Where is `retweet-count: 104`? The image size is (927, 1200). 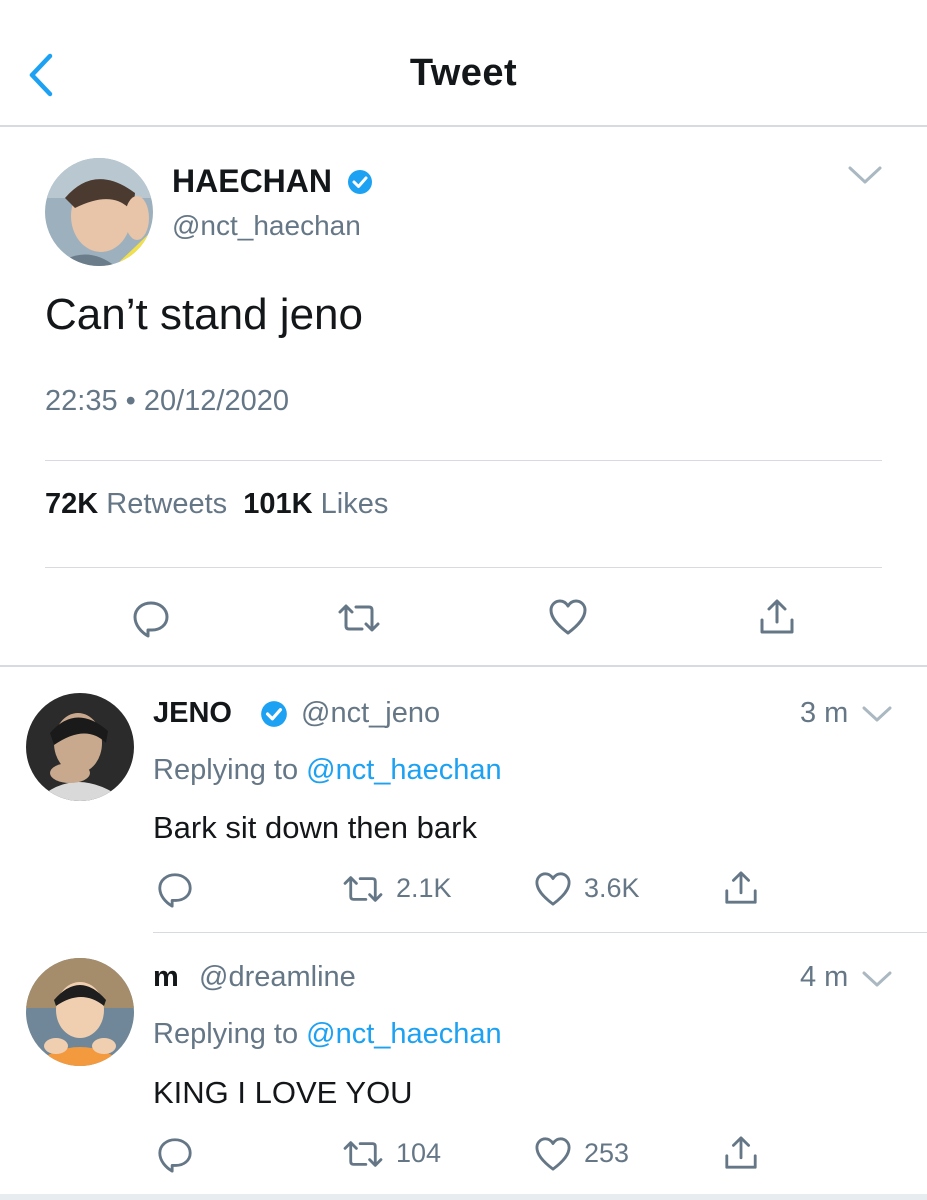
retweet-count: 104 is located at coordinates (419, 1153).